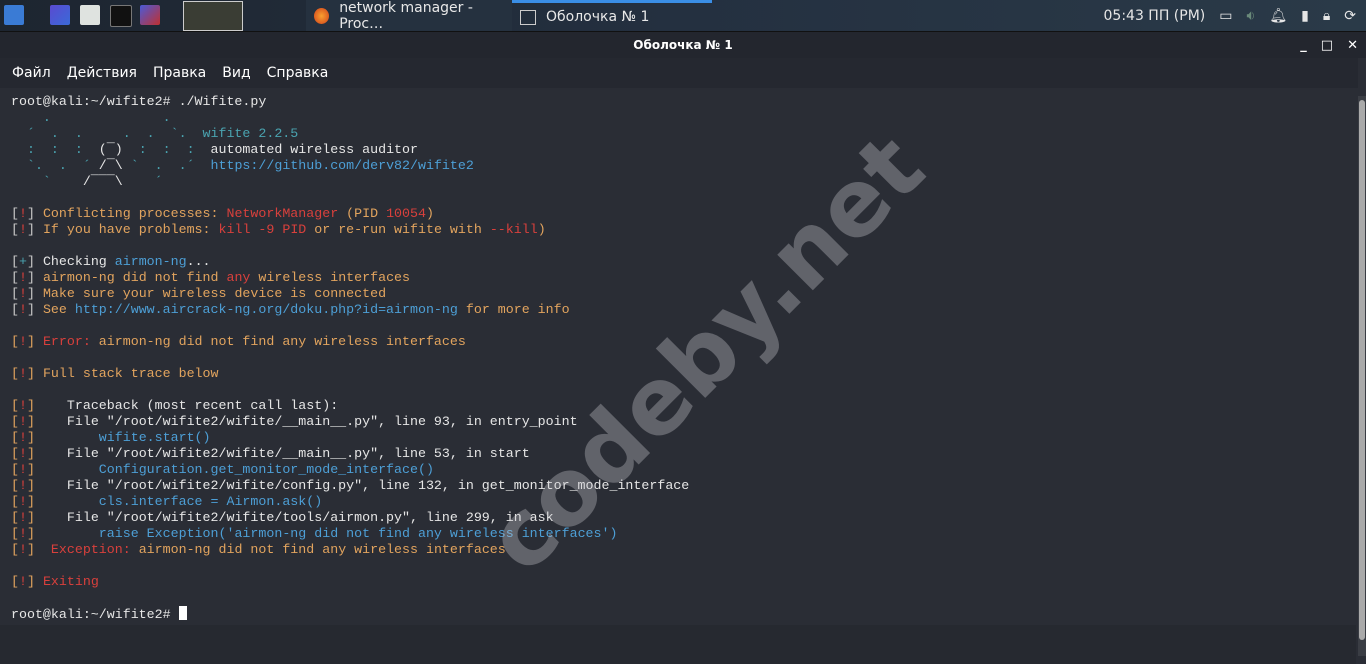  Describe the element at coordinates (78, 261) in the screenshot. I see `terminal-text: Checking` at that location.